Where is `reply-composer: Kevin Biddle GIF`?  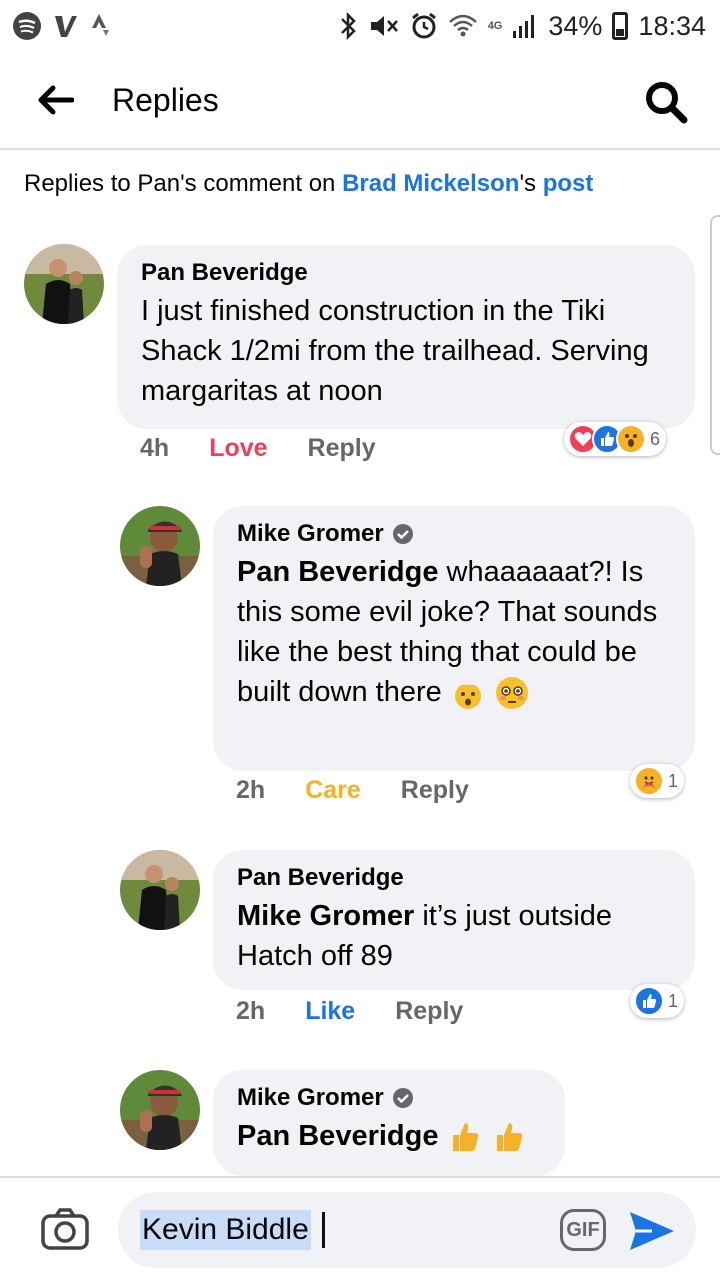
reply-composer: Kevin Biddle GIF is located at coordinates (360, 1228).